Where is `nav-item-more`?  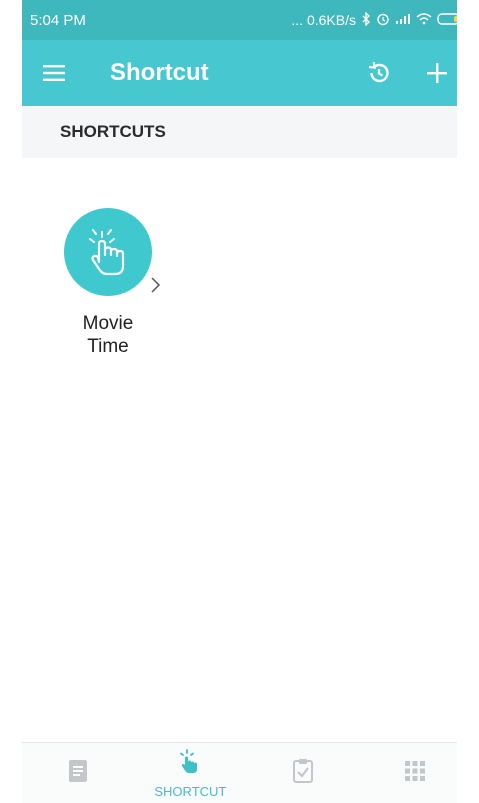
nav-item-more is located at coordinates (415, 773).